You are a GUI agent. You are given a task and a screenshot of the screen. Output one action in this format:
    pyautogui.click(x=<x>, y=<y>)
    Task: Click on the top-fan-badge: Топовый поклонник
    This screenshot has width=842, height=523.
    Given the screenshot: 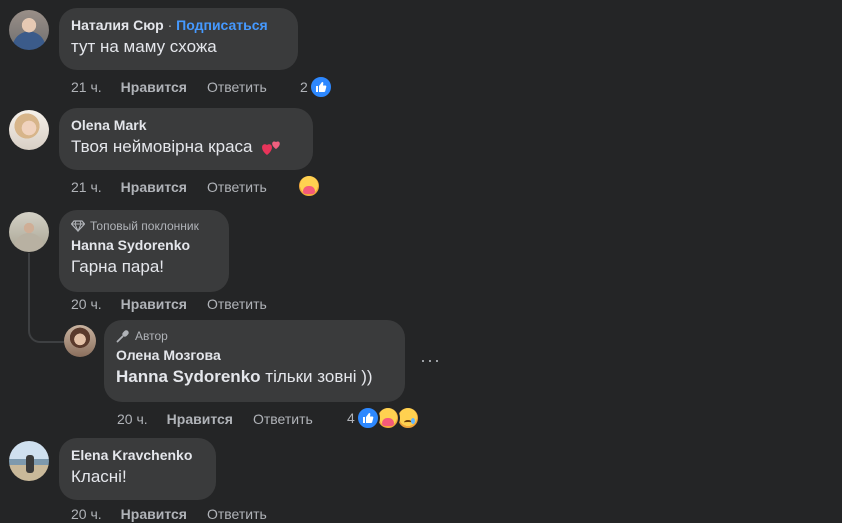 What is the action you would take?
    pyautogui.click(x=144, y=226)
    